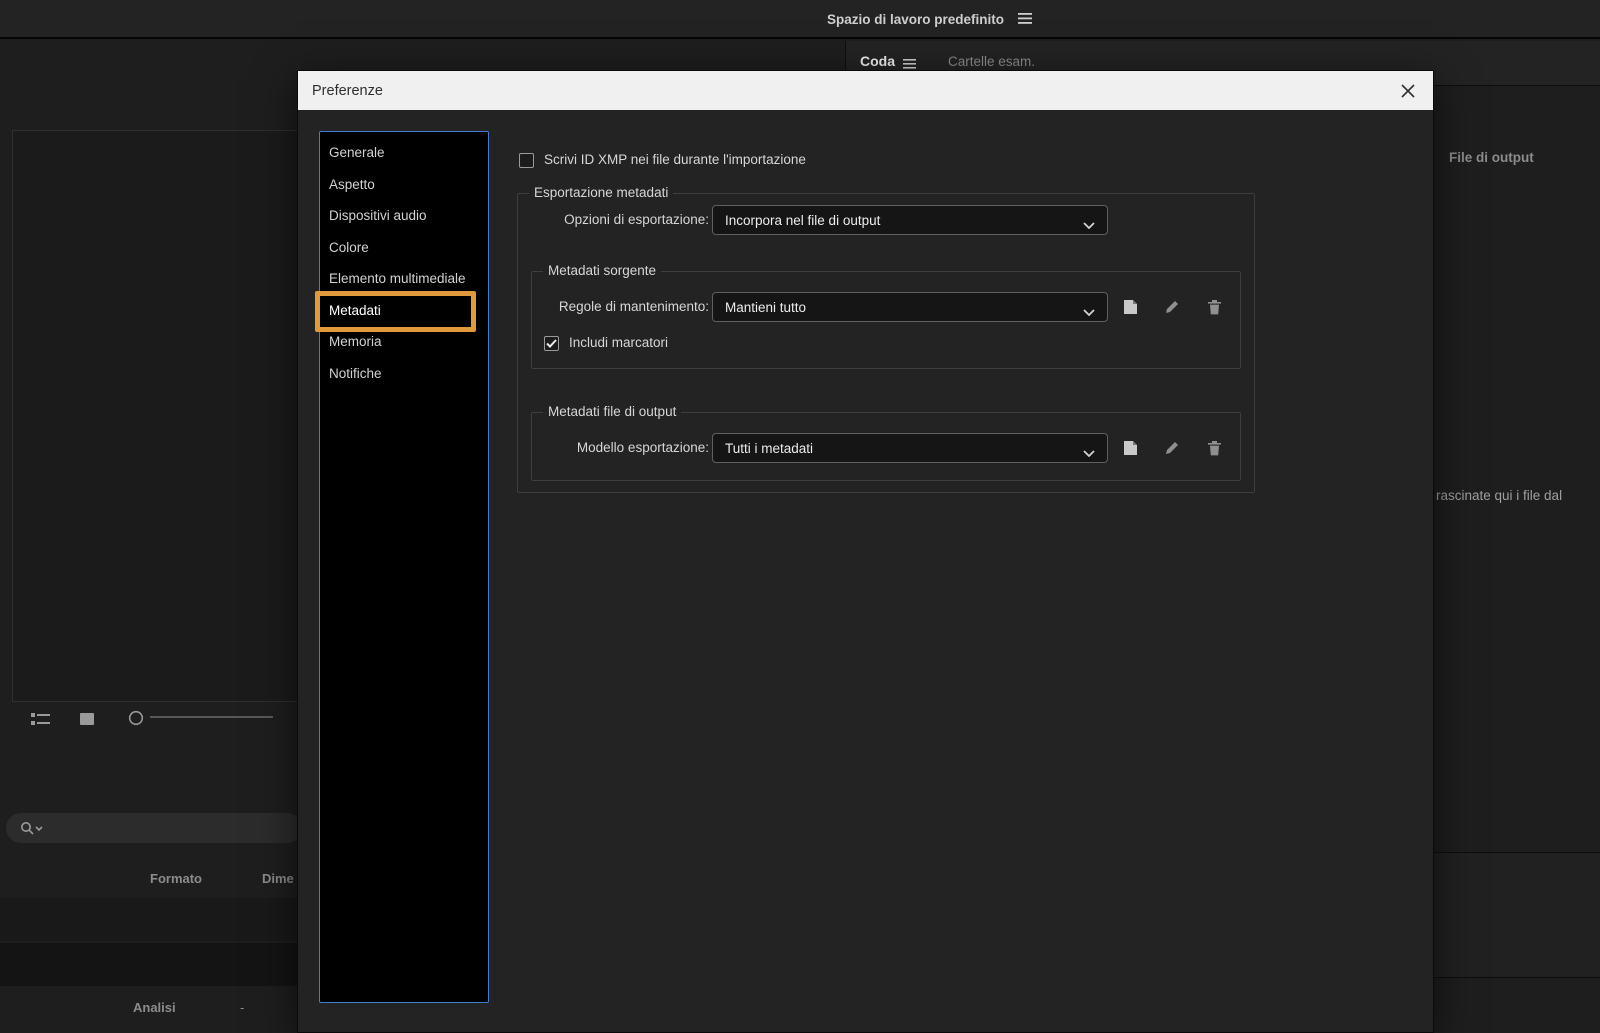  Describe the element at coordinates (154, 828) in the screenshot. I see `search-input` at that location.